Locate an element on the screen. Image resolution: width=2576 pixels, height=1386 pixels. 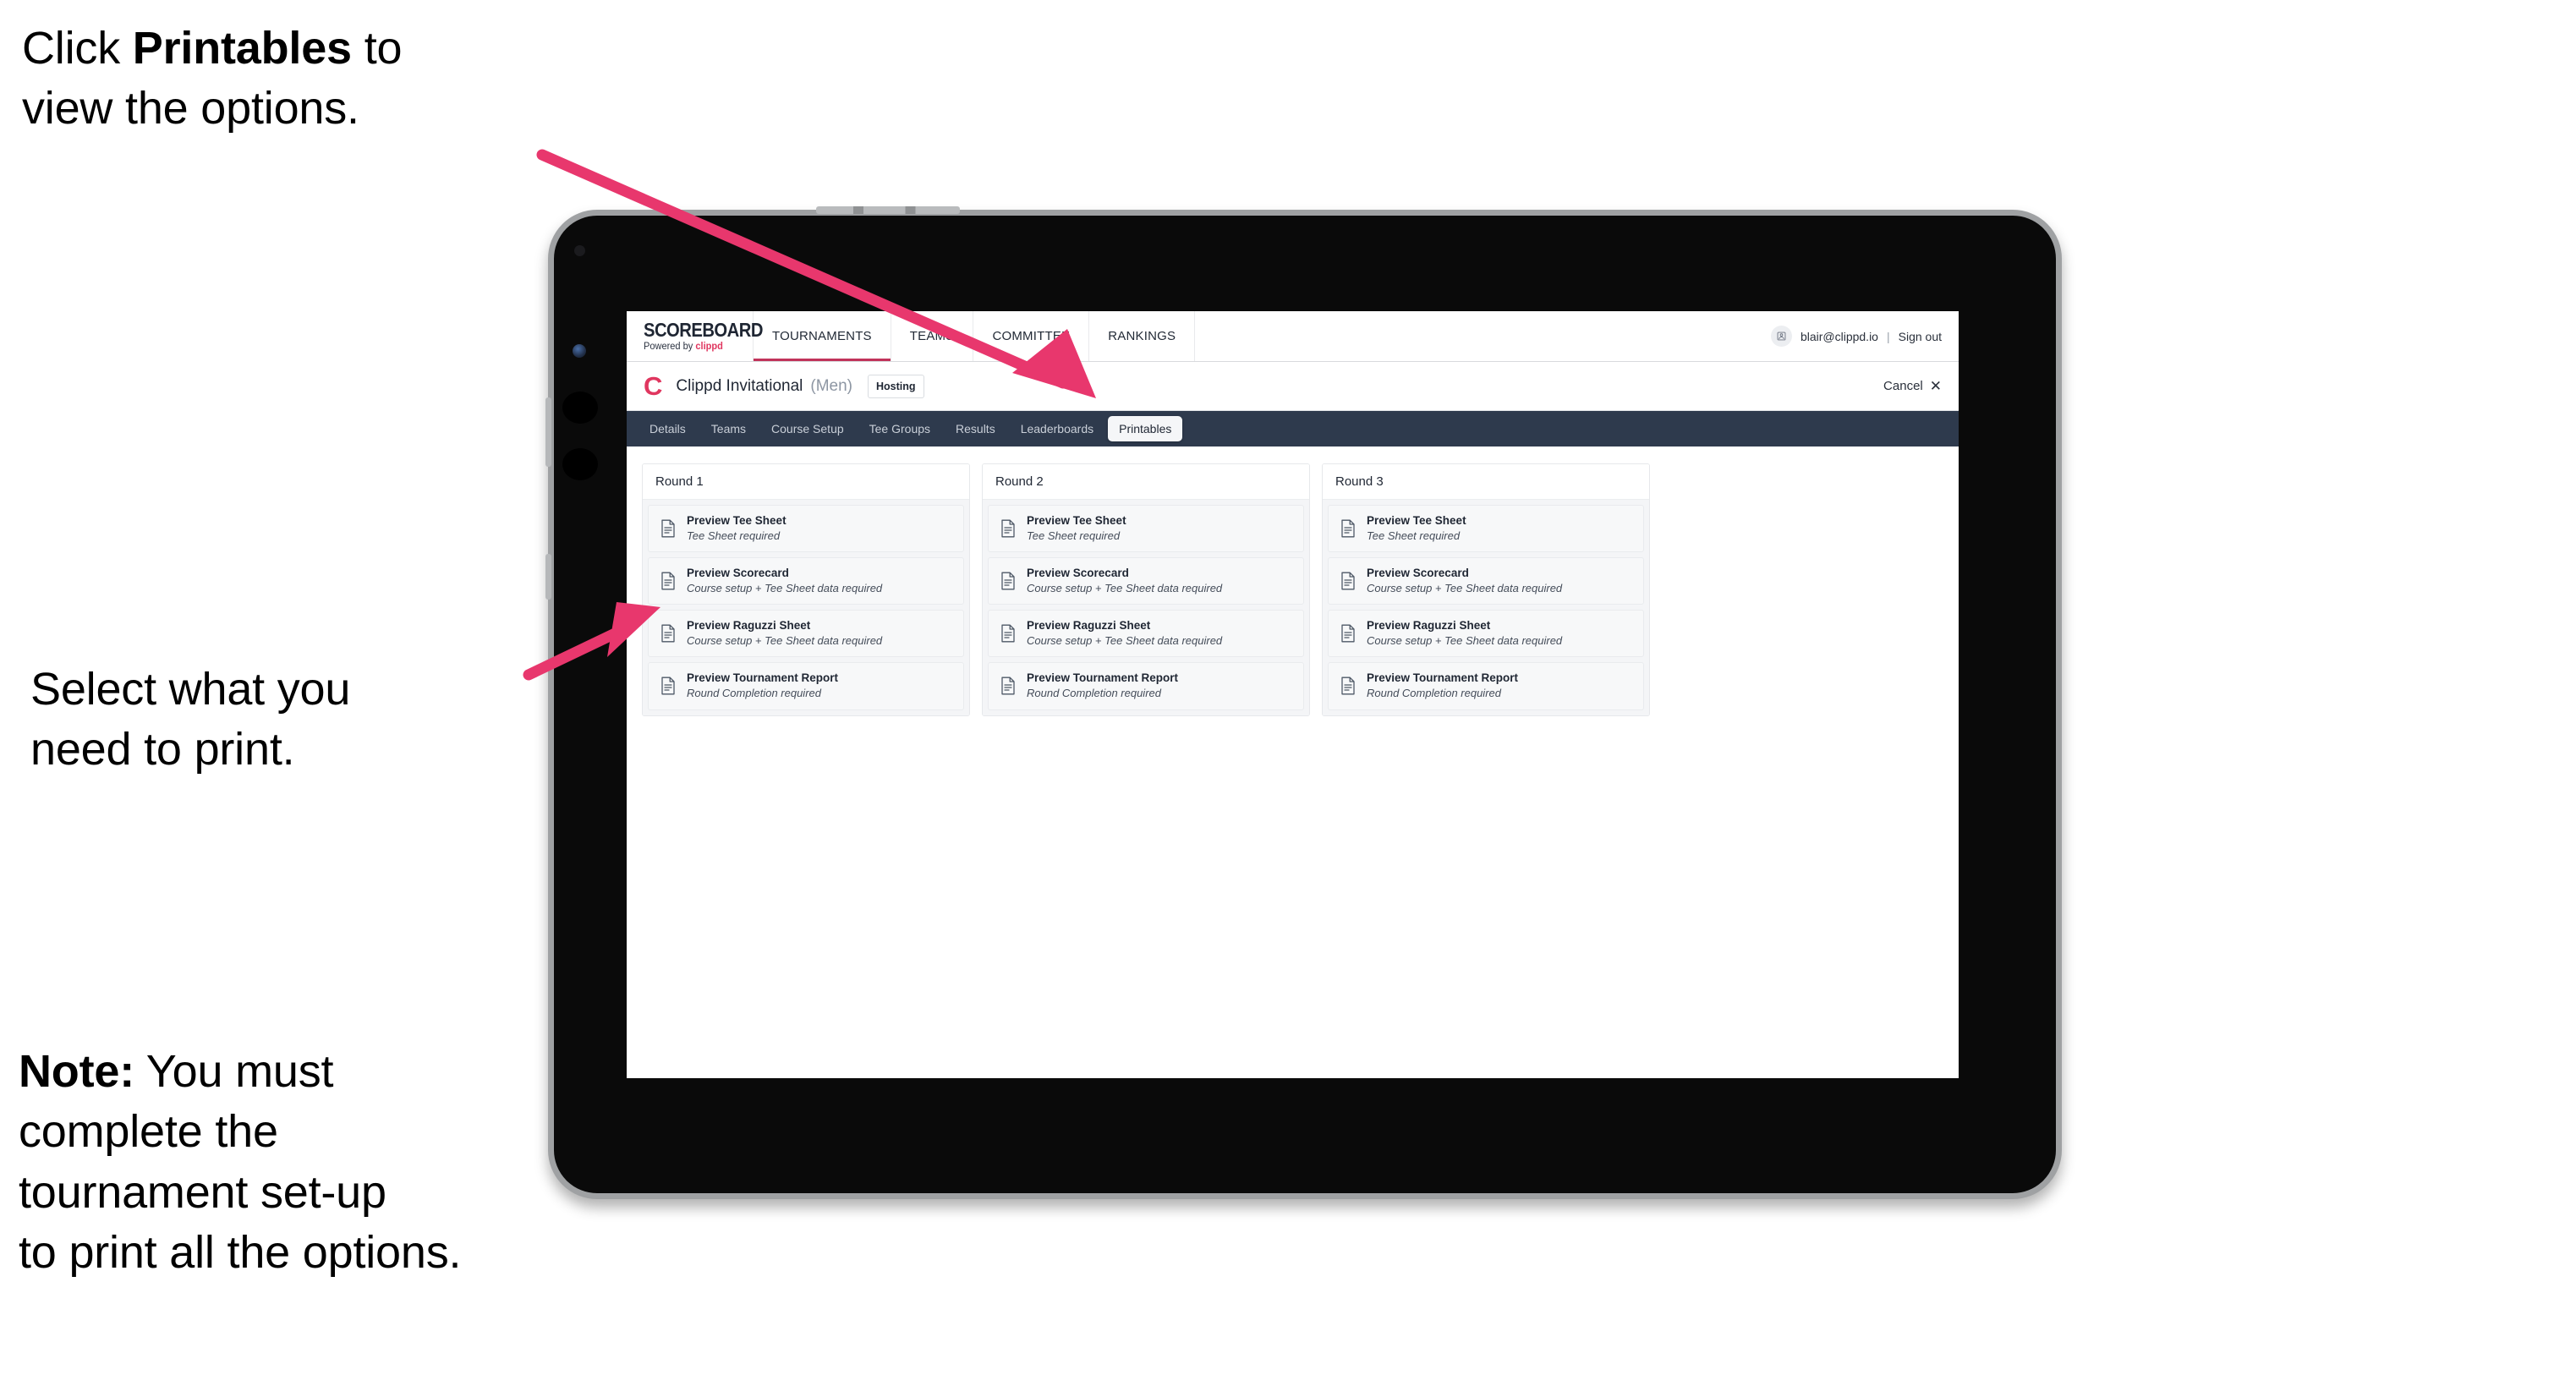
nav-item-tournaments: TOURNAMENTS is located at coordinates (822, 336).